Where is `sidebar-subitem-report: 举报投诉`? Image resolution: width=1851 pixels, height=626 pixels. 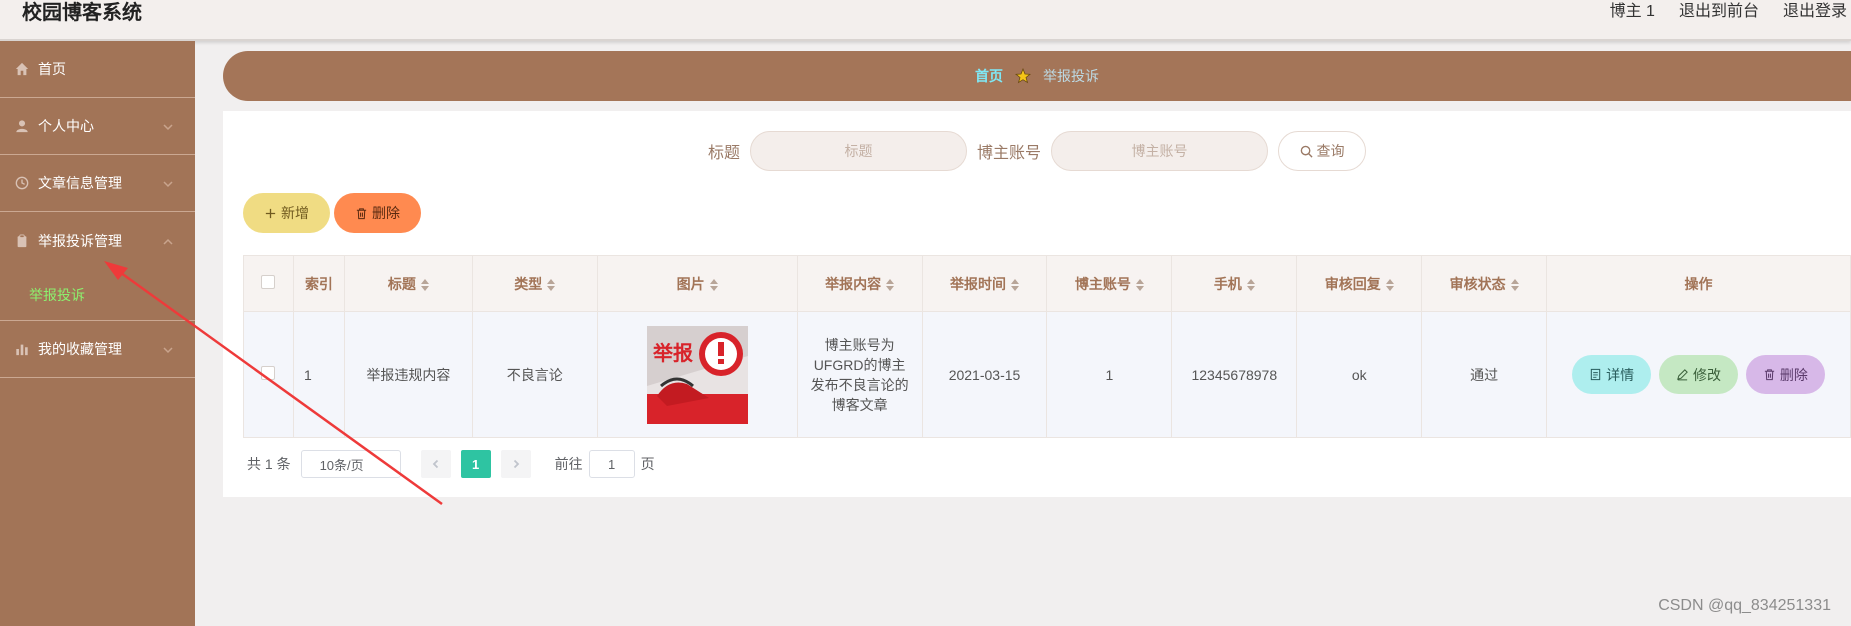
sidebar-subitem-report: 举报投诉 is located at coordinates (97, 295).